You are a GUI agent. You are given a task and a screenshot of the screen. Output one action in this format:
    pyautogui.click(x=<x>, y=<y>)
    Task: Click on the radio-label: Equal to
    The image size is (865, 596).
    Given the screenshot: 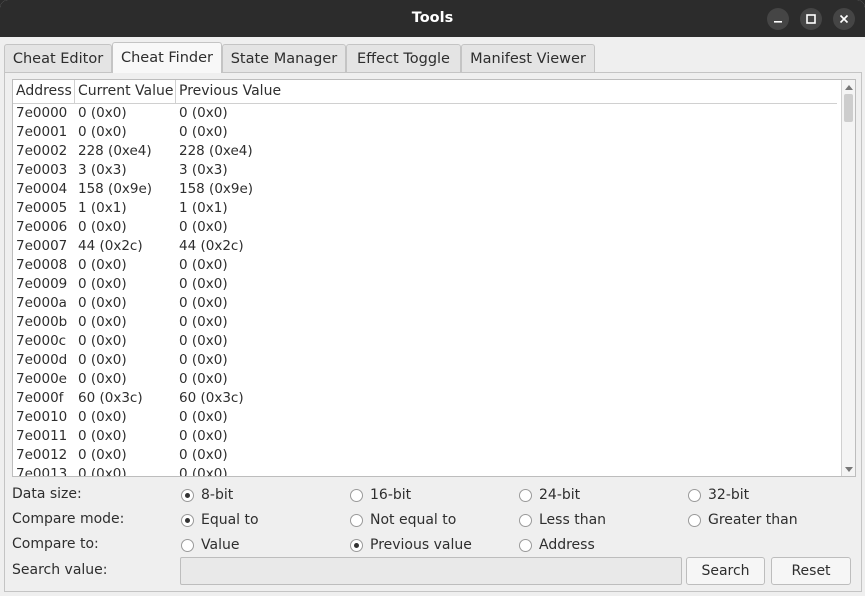 What is the action you would take?
    pyautogui.click(x=230, y=520)
    